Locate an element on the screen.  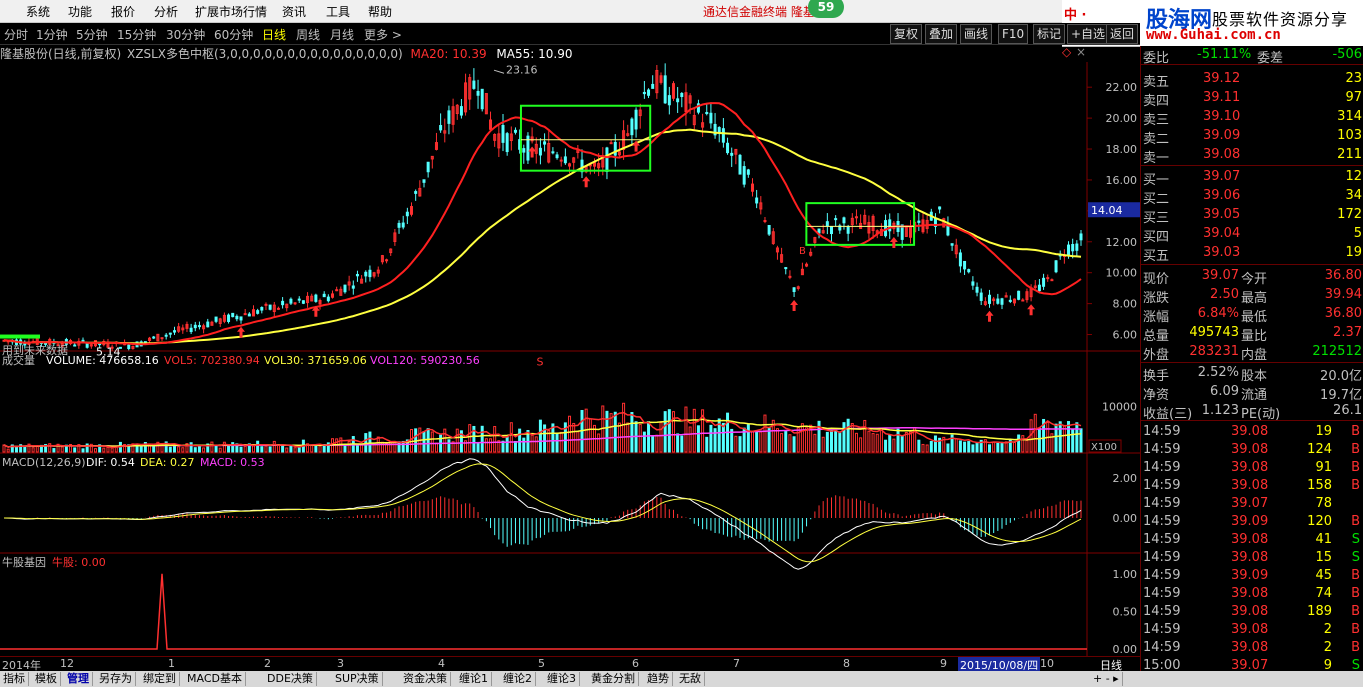
stat-value: 36.80 is located at coordinates (1343, 275).